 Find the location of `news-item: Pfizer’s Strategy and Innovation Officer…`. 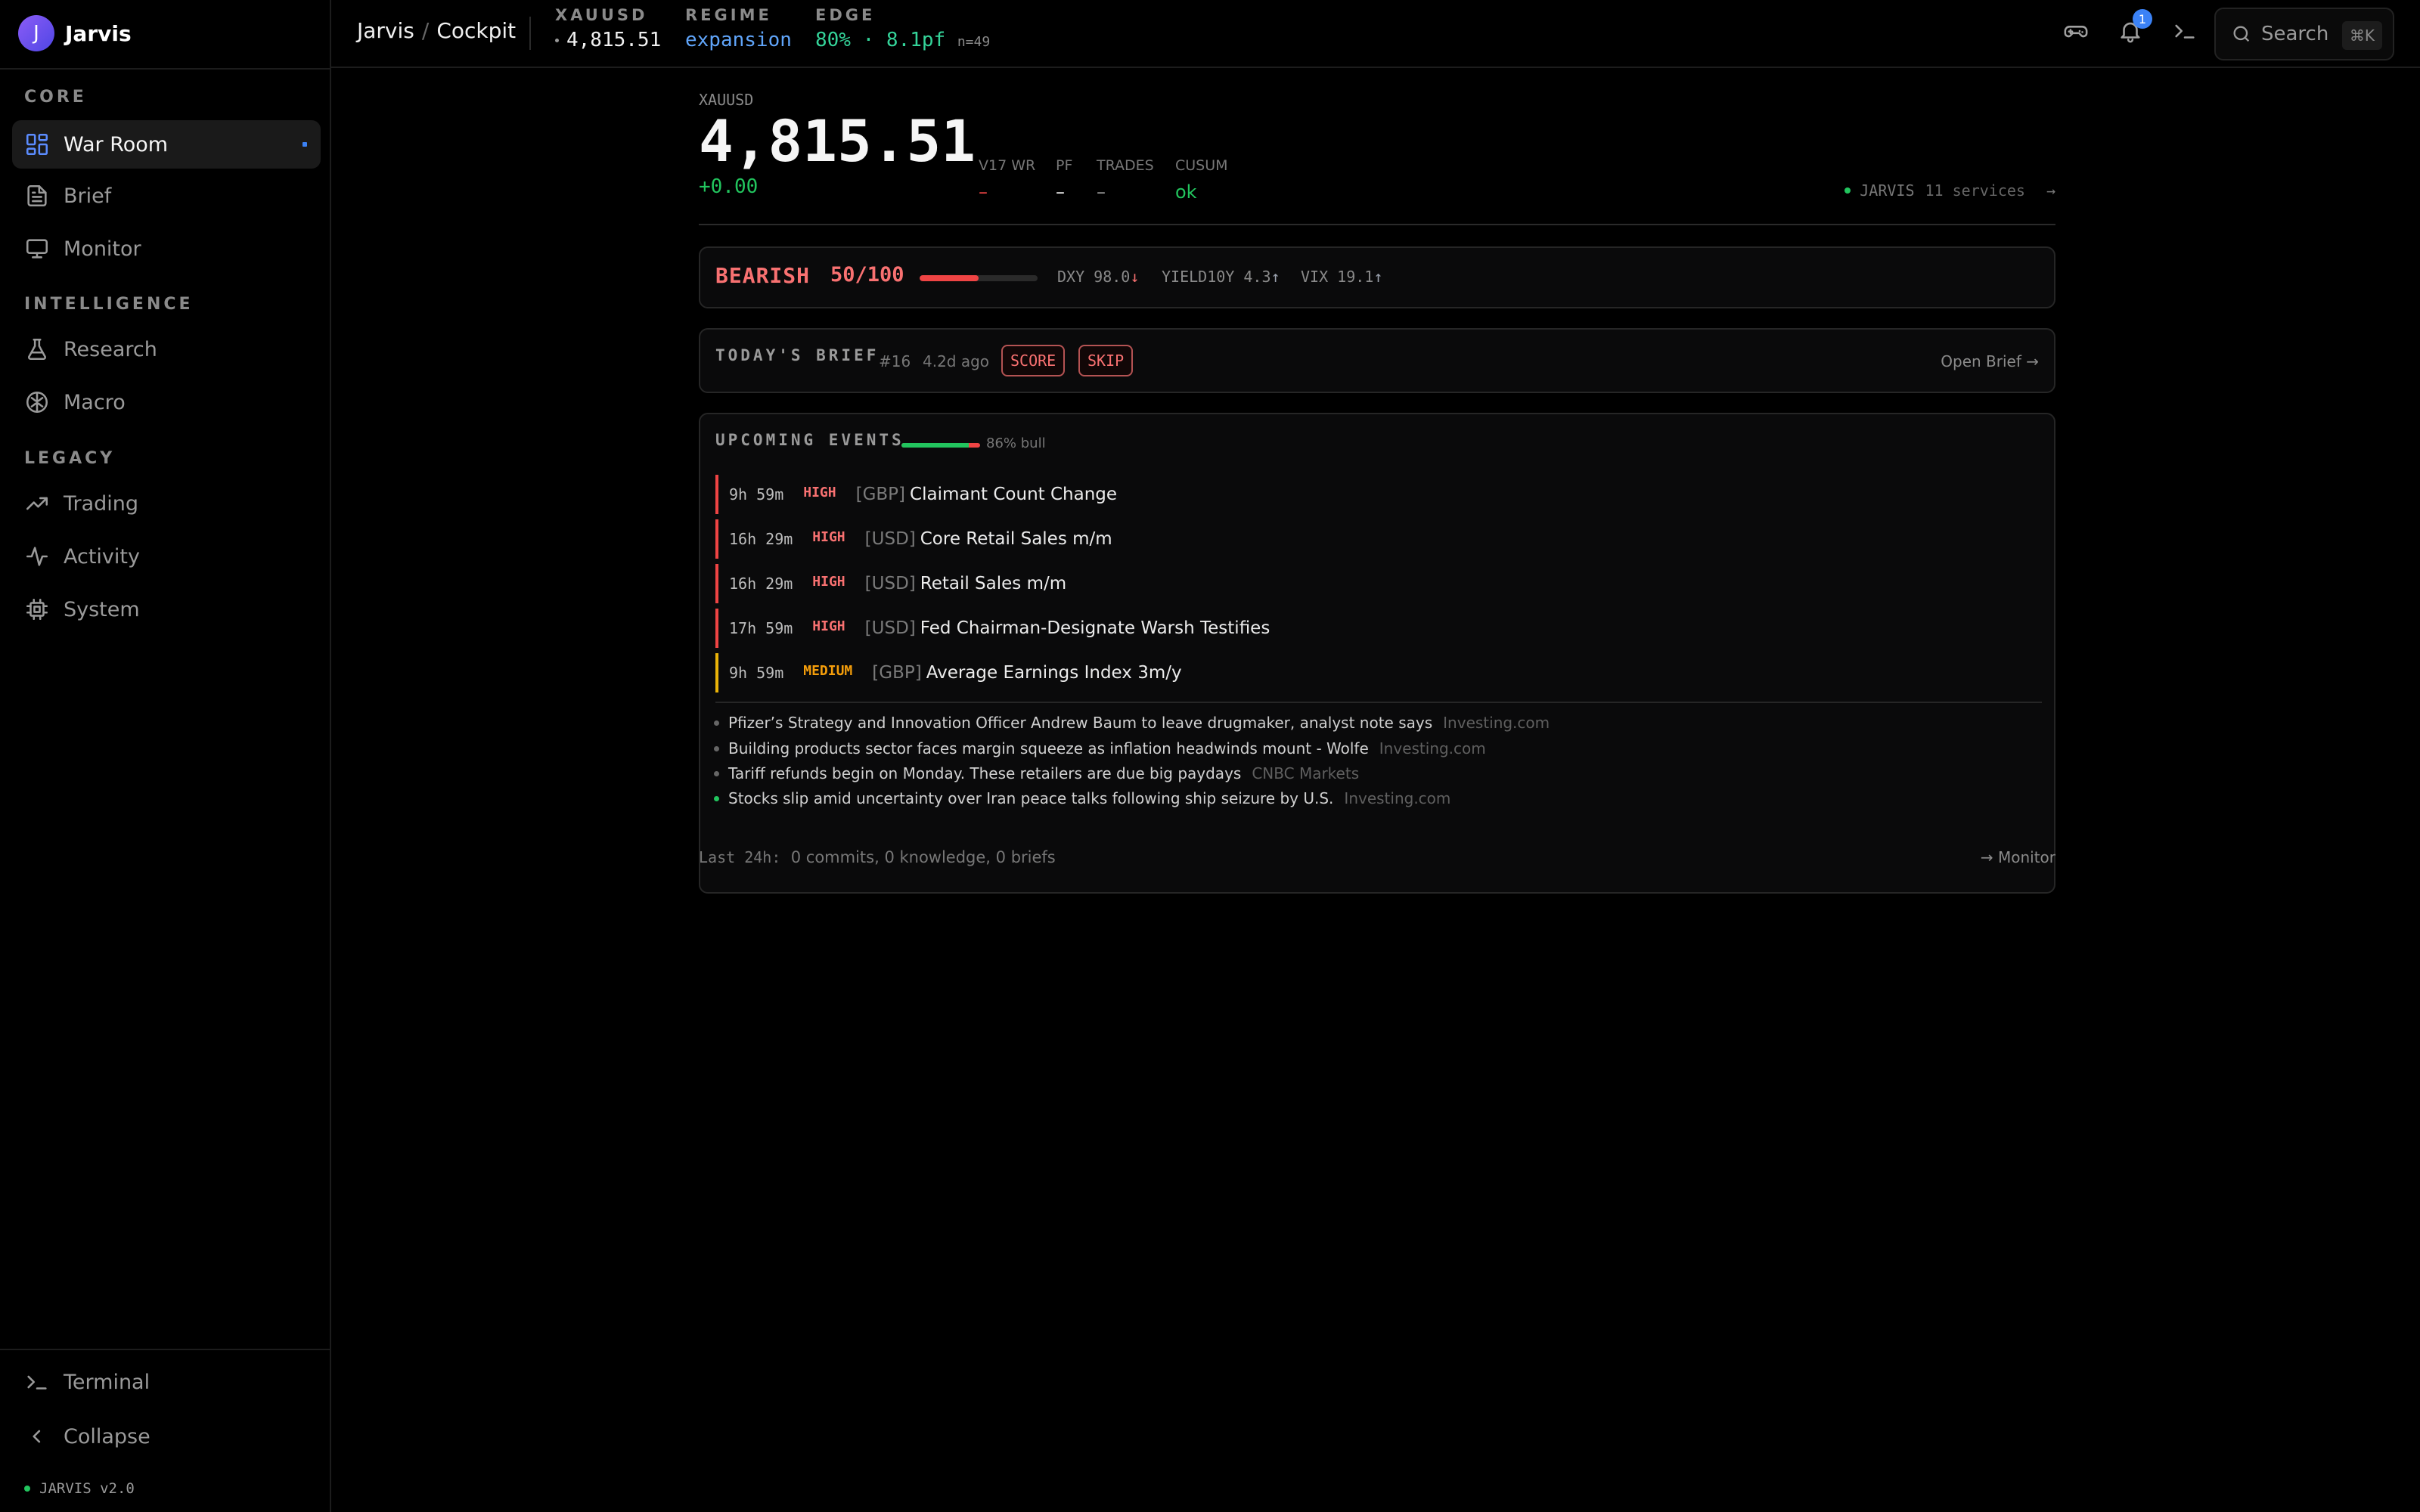

news-item: Pfizer’s Strategy and Innovation Officer… is located at coordinates (1132, 723).